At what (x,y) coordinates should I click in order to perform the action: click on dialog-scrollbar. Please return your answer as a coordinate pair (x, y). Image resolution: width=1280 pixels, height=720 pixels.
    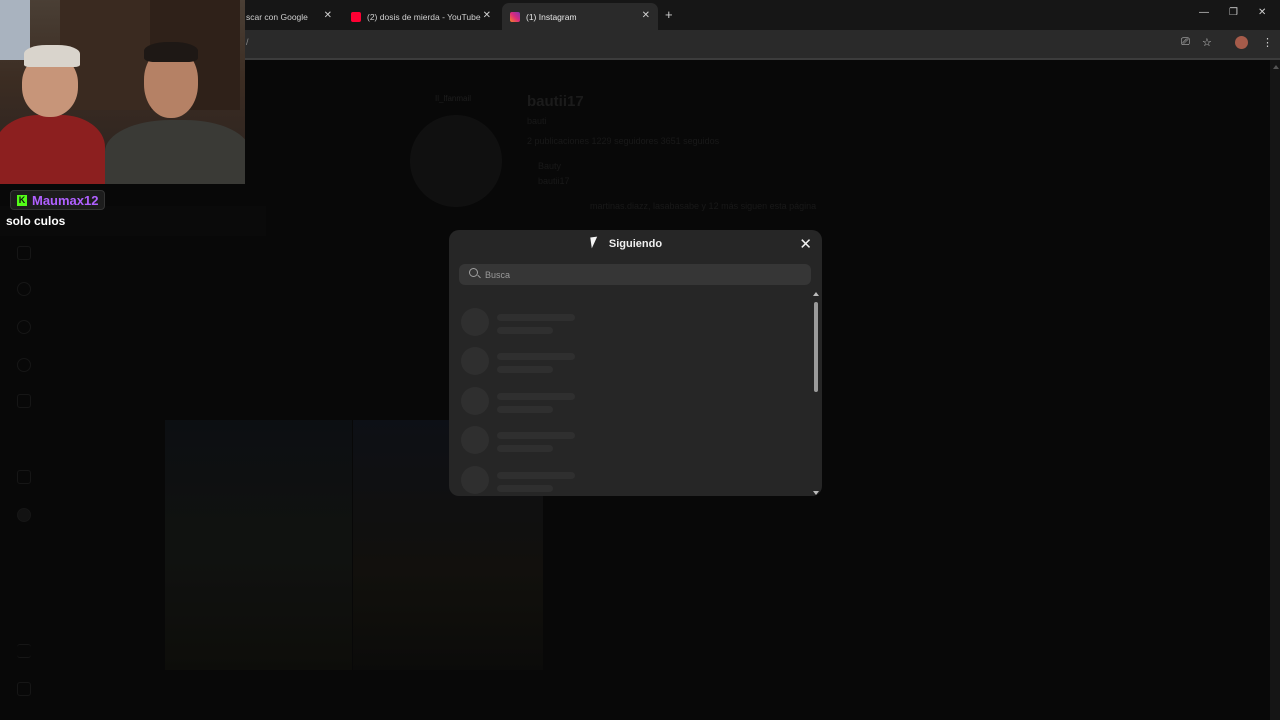
    Looking at the image, I should click on (816, 394).